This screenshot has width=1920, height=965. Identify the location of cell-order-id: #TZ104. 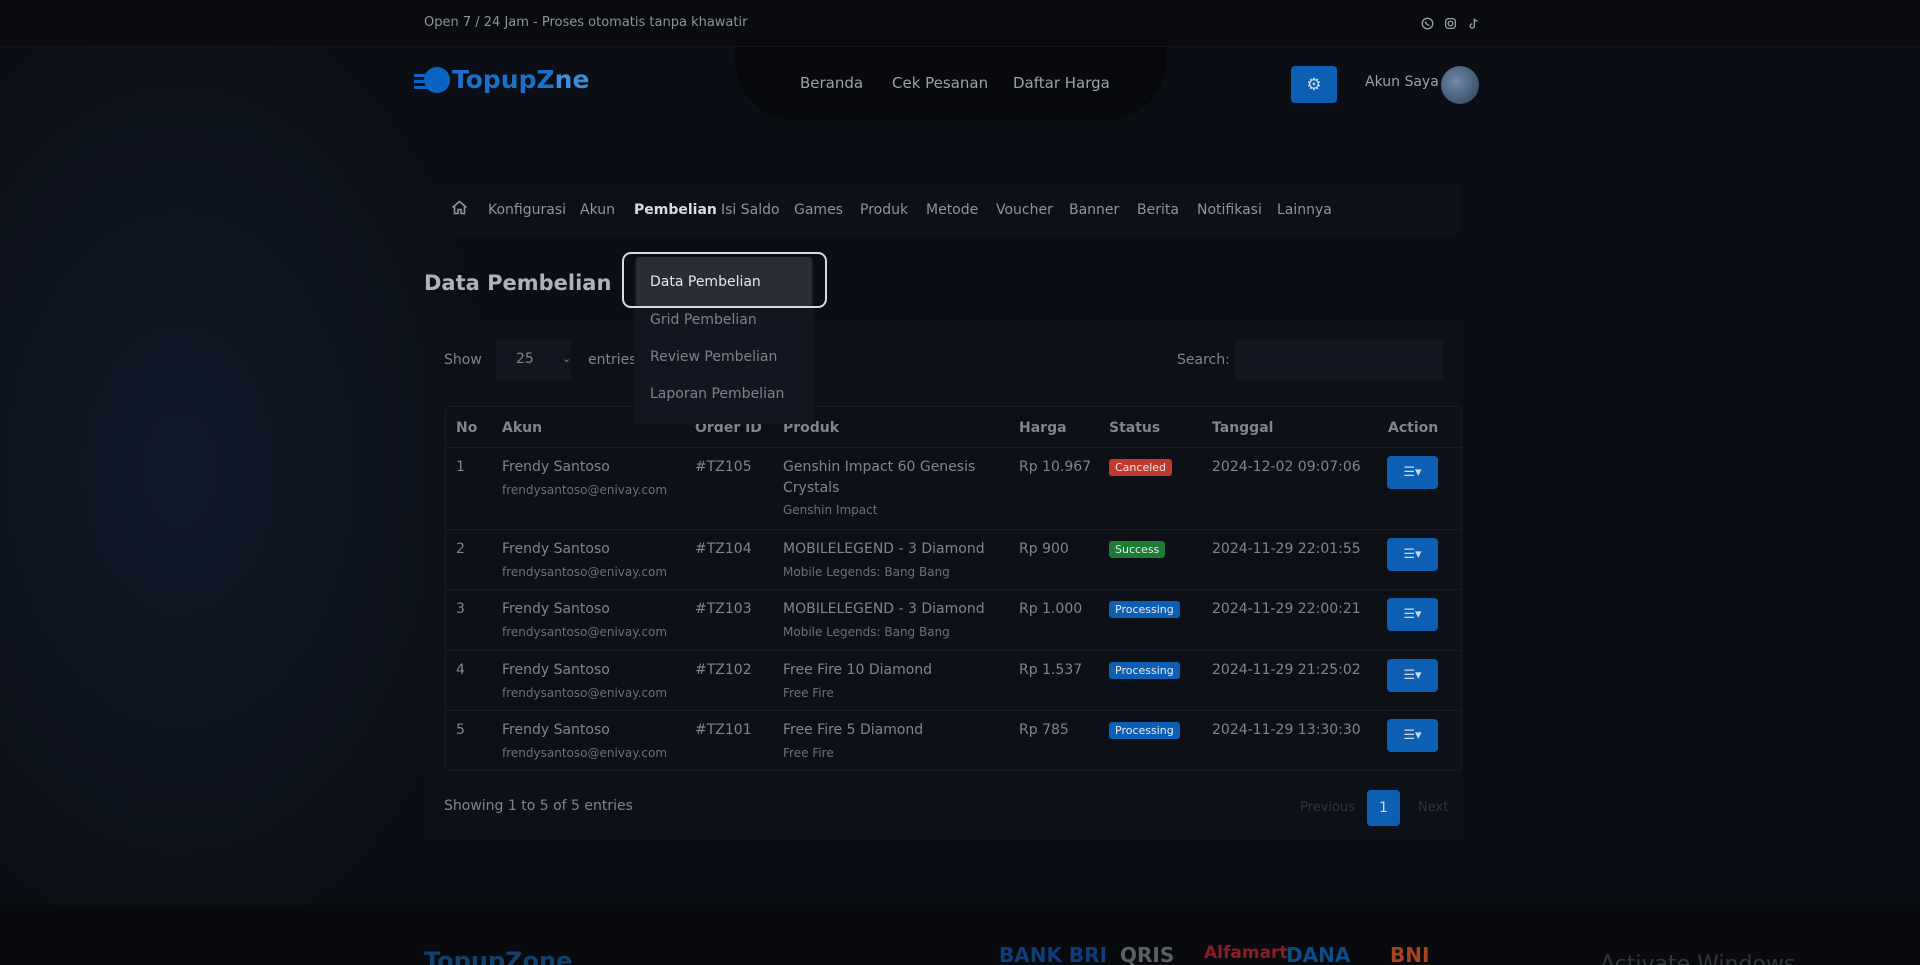
(723, 549).